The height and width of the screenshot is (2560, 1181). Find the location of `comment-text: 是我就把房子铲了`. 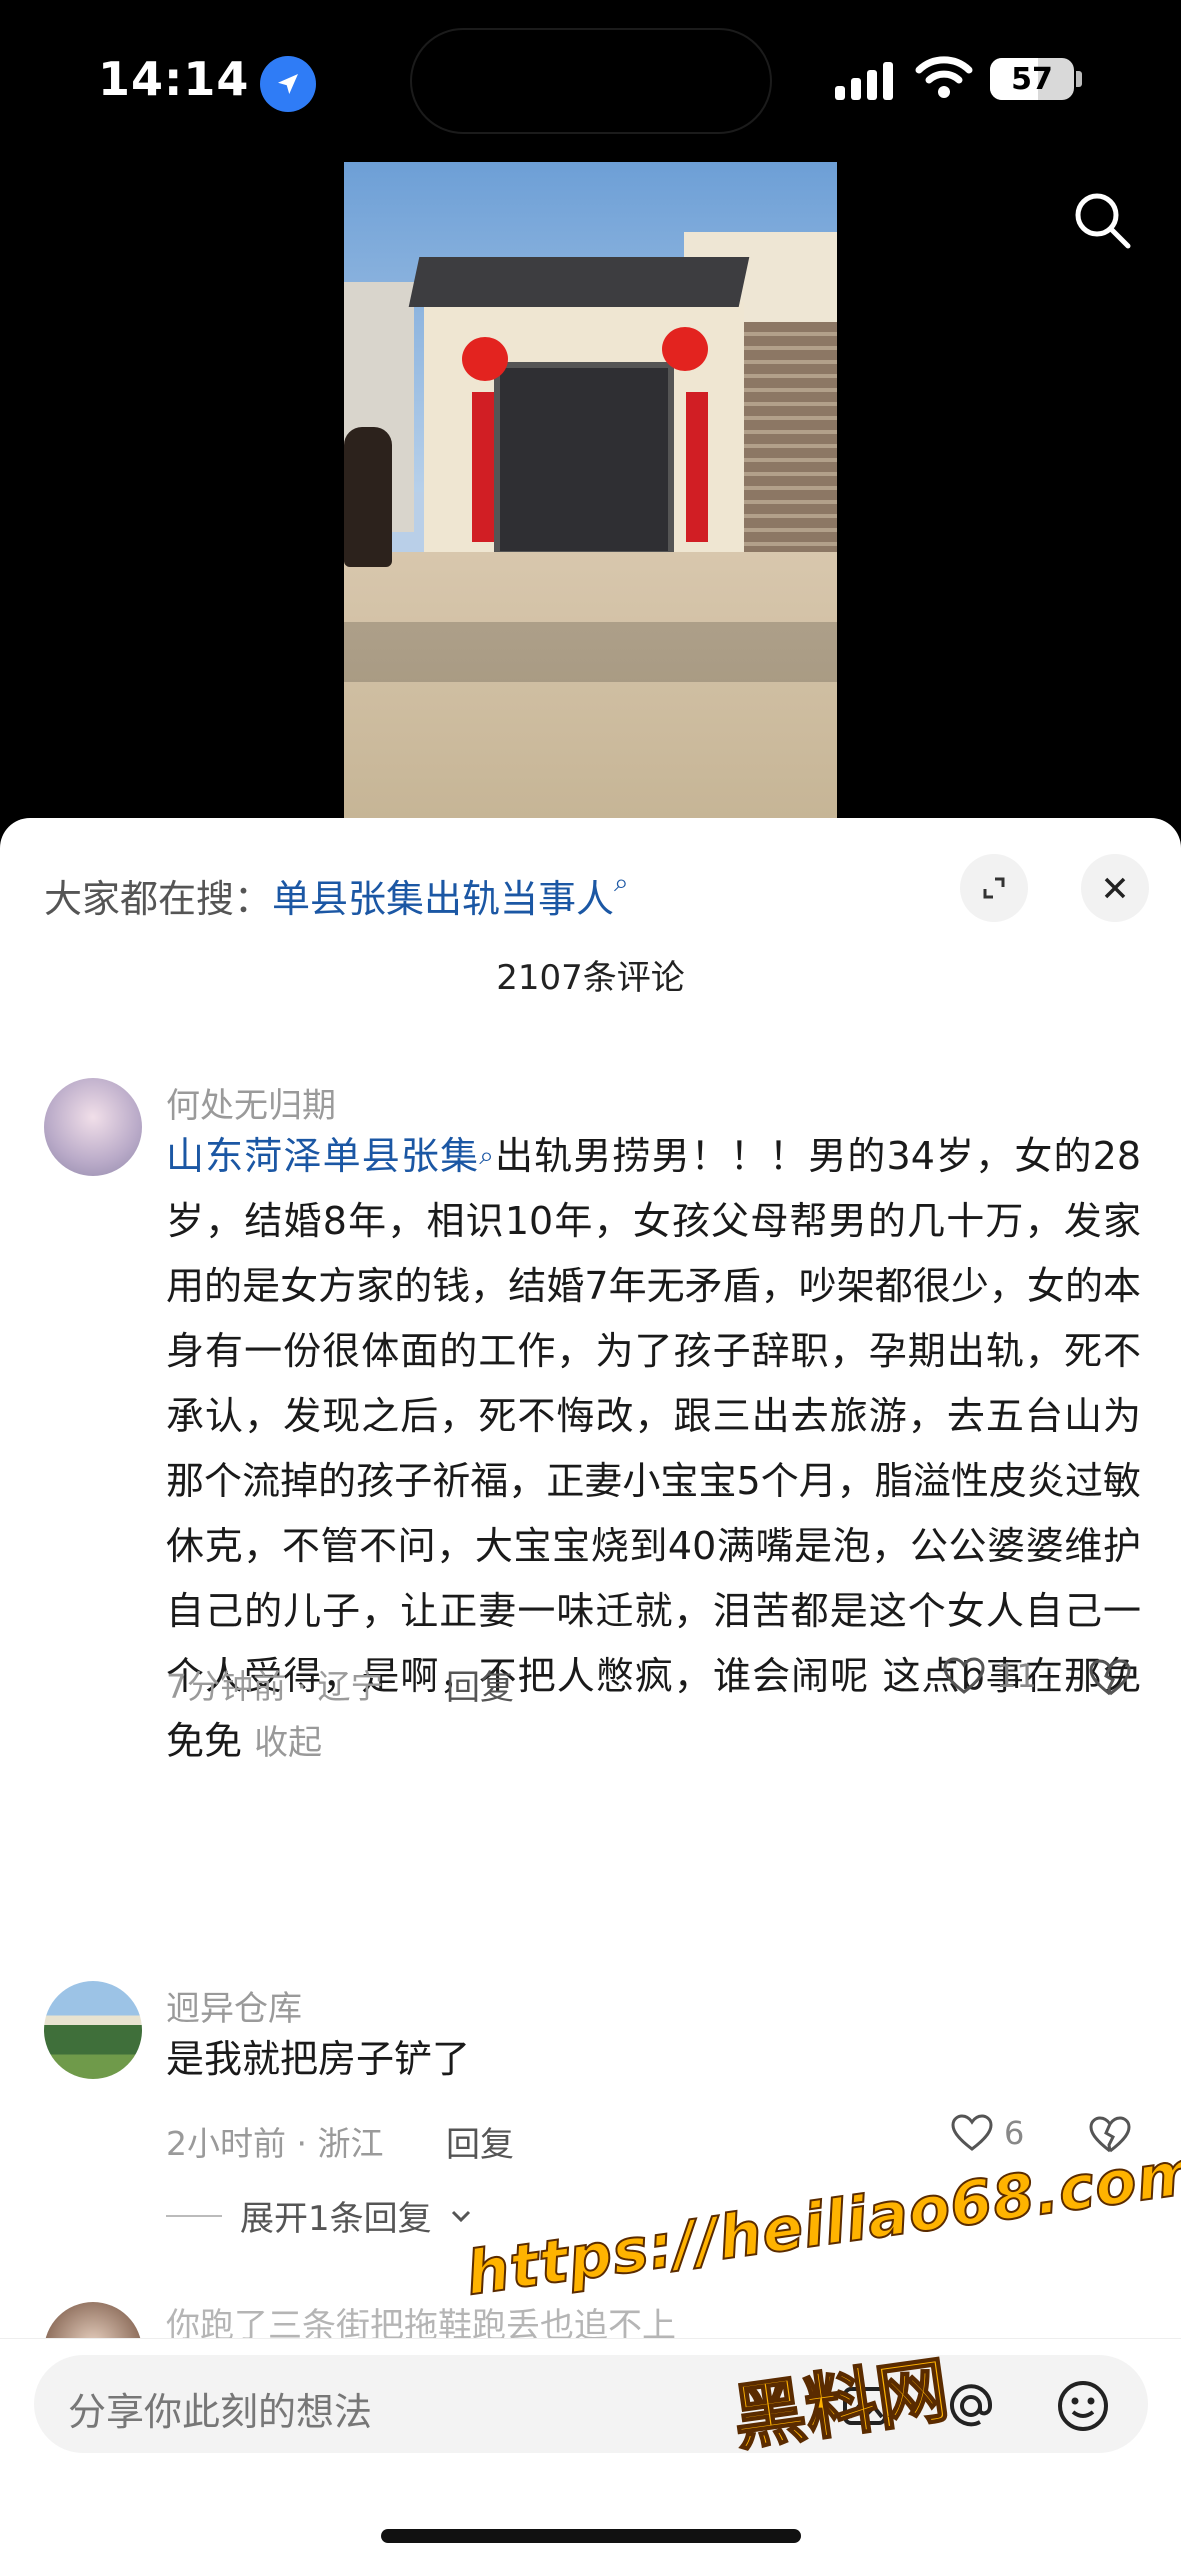

comment-text: 是我就把房子铲了 is located at coordinates (318, 2059).